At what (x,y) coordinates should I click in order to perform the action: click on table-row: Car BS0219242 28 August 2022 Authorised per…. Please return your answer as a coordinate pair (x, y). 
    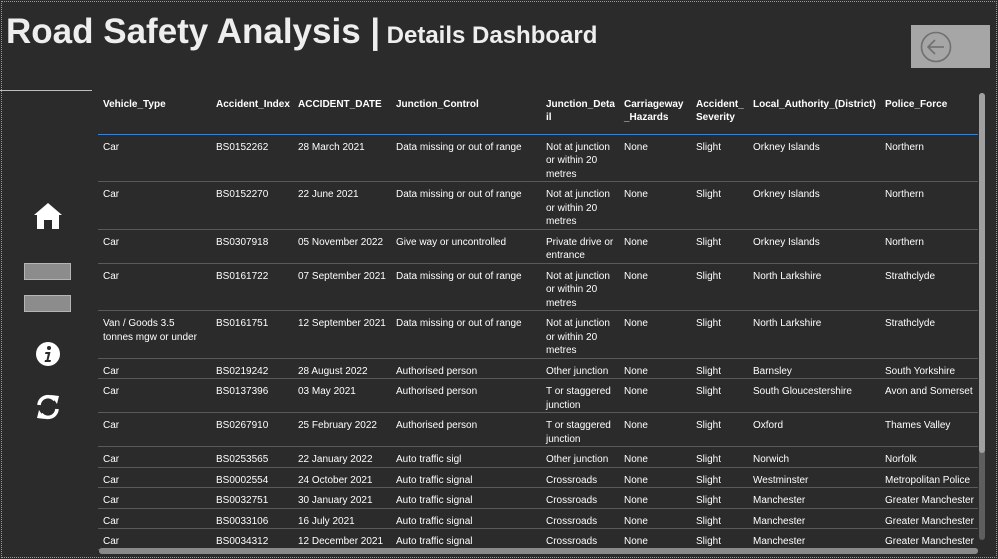
    Looking at the image, I should click on (538, 368).